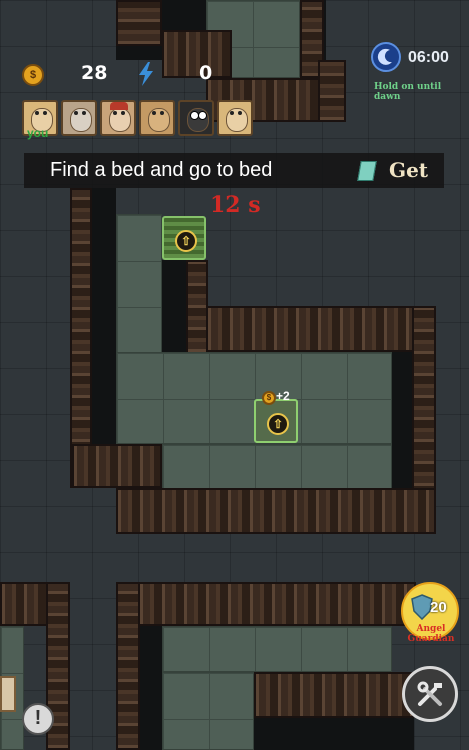  Describe the element at coordinates (235, 205) in the screenshot. I see `task-countdown: 12 s` at that location.